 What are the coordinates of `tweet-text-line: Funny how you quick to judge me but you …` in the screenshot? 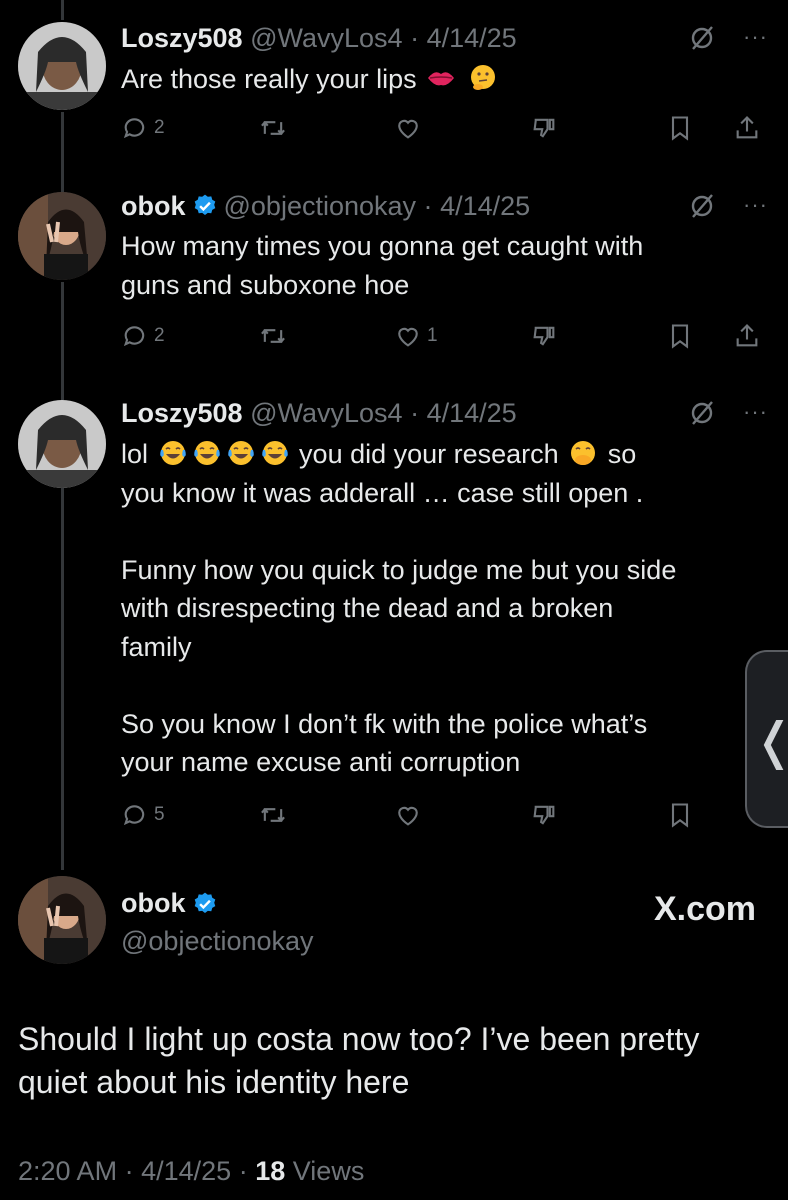 It's located at (399, 569).